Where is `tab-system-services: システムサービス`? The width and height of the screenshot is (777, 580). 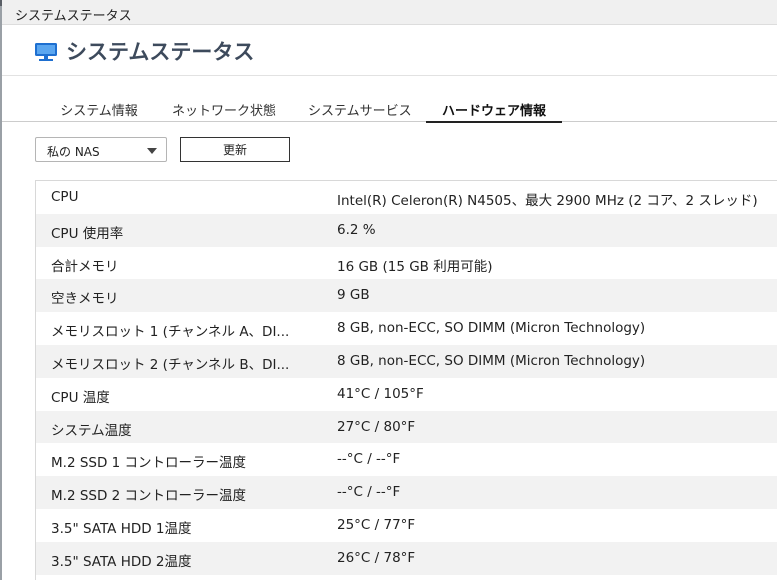 tab-system-services: システムサービス is located at coordinates (360, 110).